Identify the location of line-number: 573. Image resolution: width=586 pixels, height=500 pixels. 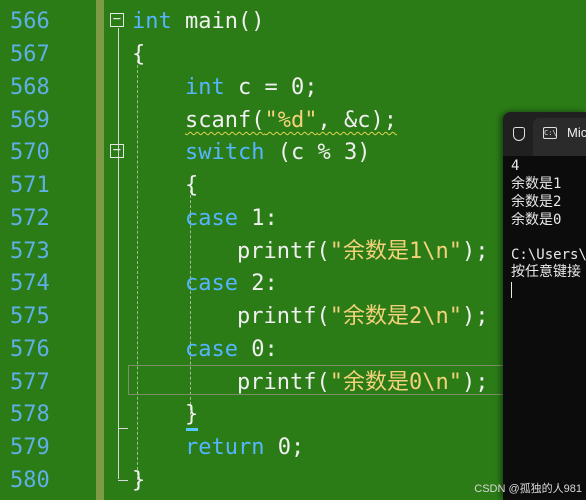
(30, 251).